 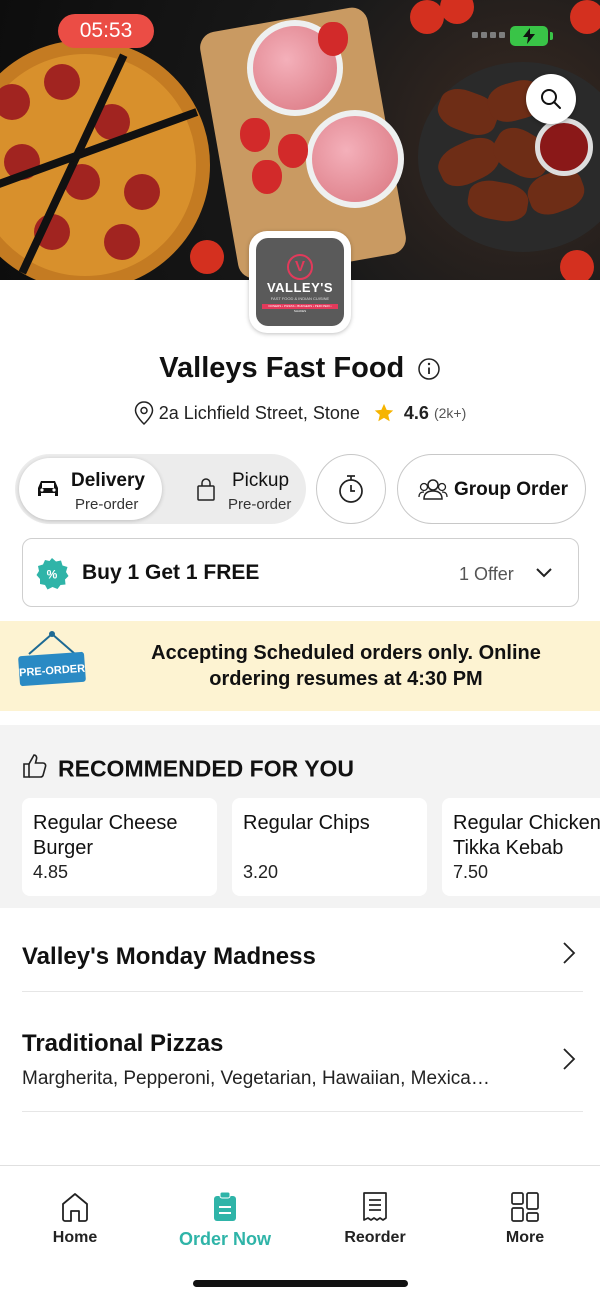 I want to click on nav-item-reorder: Reorder, so click(x=375, y=1219).